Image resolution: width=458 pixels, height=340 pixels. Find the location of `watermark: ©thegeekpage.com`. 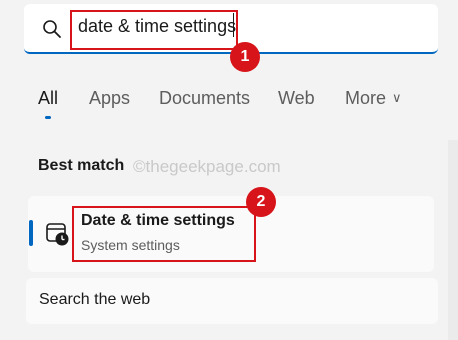

watermark: ©thegeekpage.com is located at coordinates (207, 166).